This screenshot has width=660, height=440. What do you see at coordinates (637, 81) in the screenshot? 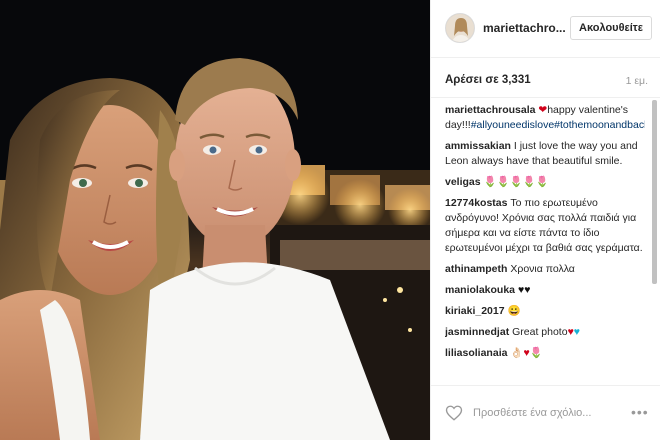
I see `post-time: 1 εμ.` at bounding box center [637, 81].